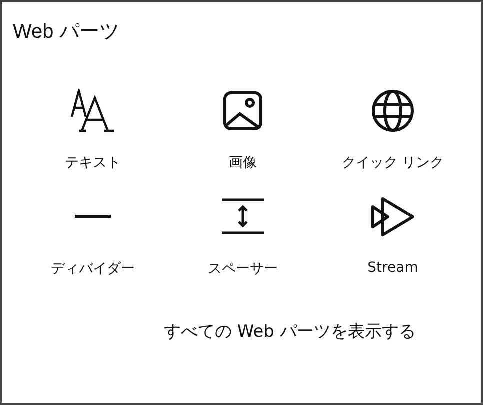 The height and width of the screenshot is (405, 483). I want to click on web-part-button: ディバイダー, so click(93, 269).